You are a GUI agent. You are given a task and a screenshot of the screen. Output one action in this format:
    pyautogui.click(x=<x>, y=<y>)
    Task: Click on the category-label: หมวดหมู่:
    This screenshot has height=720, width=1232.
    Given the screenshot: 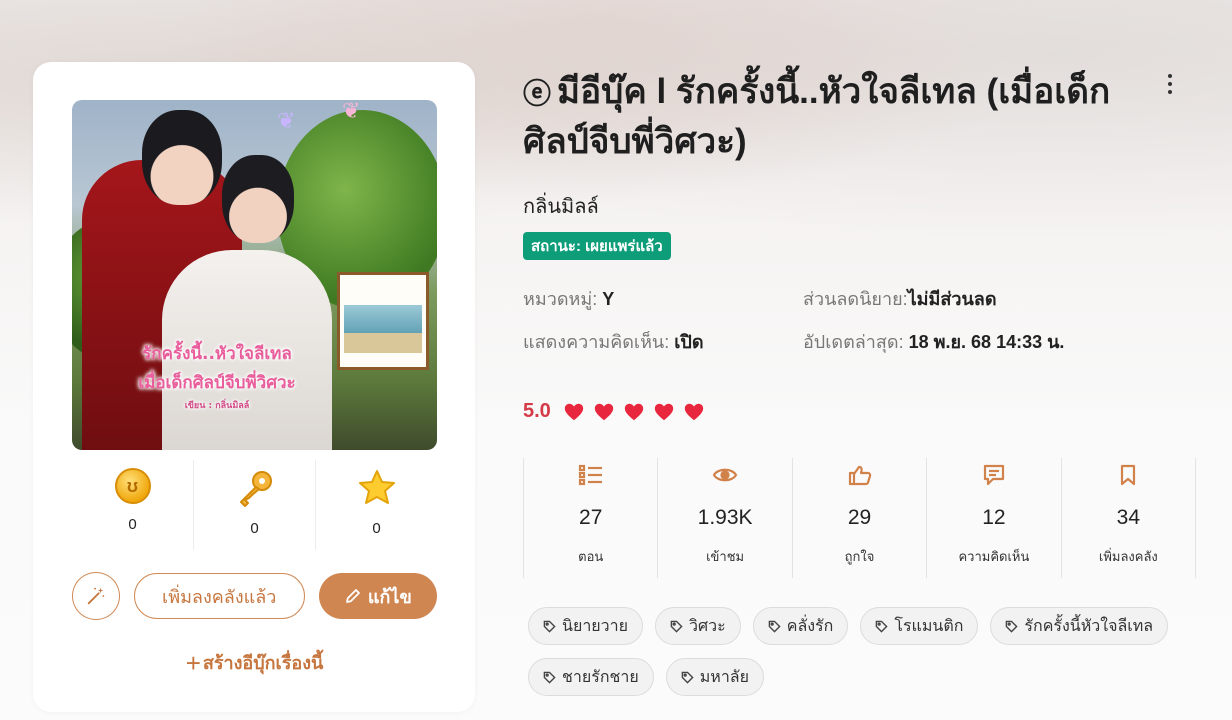 What is the action you would take?
    pyautogui.click(x=560, y=299)
    